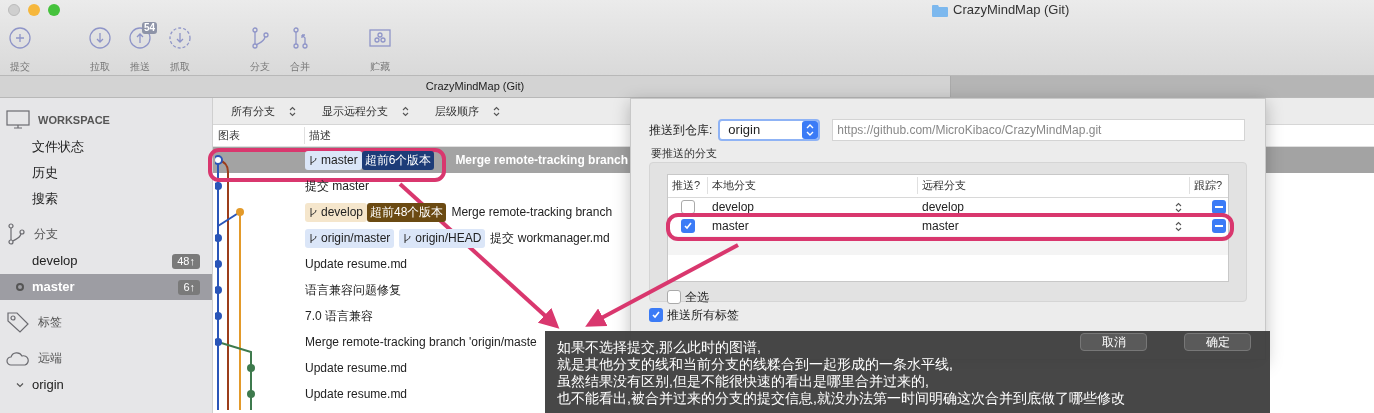 This screenshot has height=413, width=1374. I want to click on ahead-tag: 超前48个版本, so click(407, 212).